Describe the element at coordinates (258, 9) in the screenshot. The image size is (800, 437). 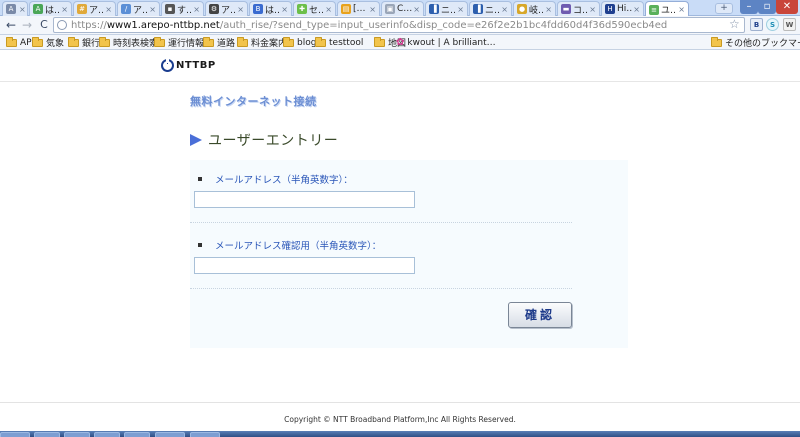
I see `tab-favicon-icon: B` at that location.